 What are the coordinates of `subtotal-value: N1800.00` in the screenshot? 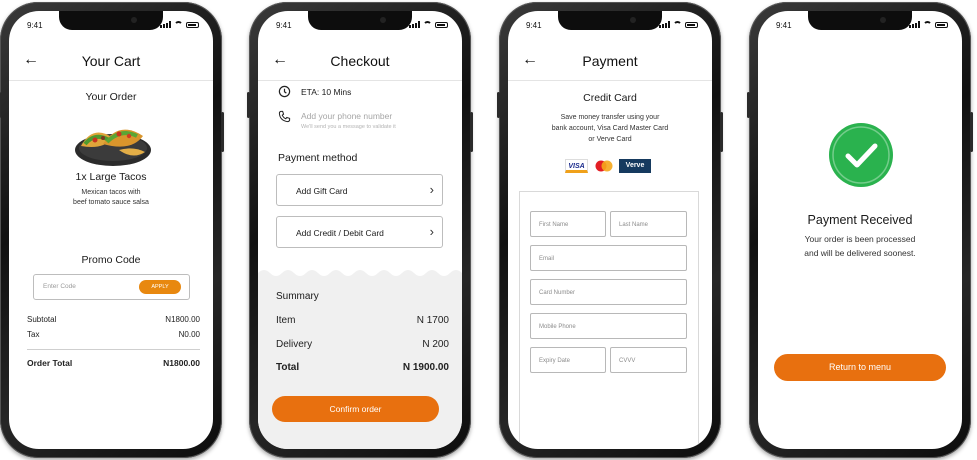 It's located at (182, 319).